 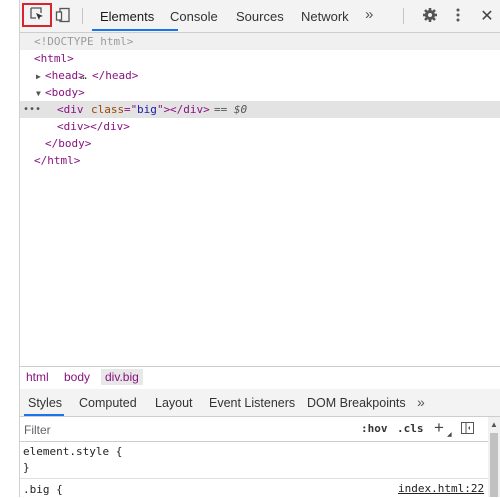 I want to click on div-element: <div></div>, so click(x=93, y=126).